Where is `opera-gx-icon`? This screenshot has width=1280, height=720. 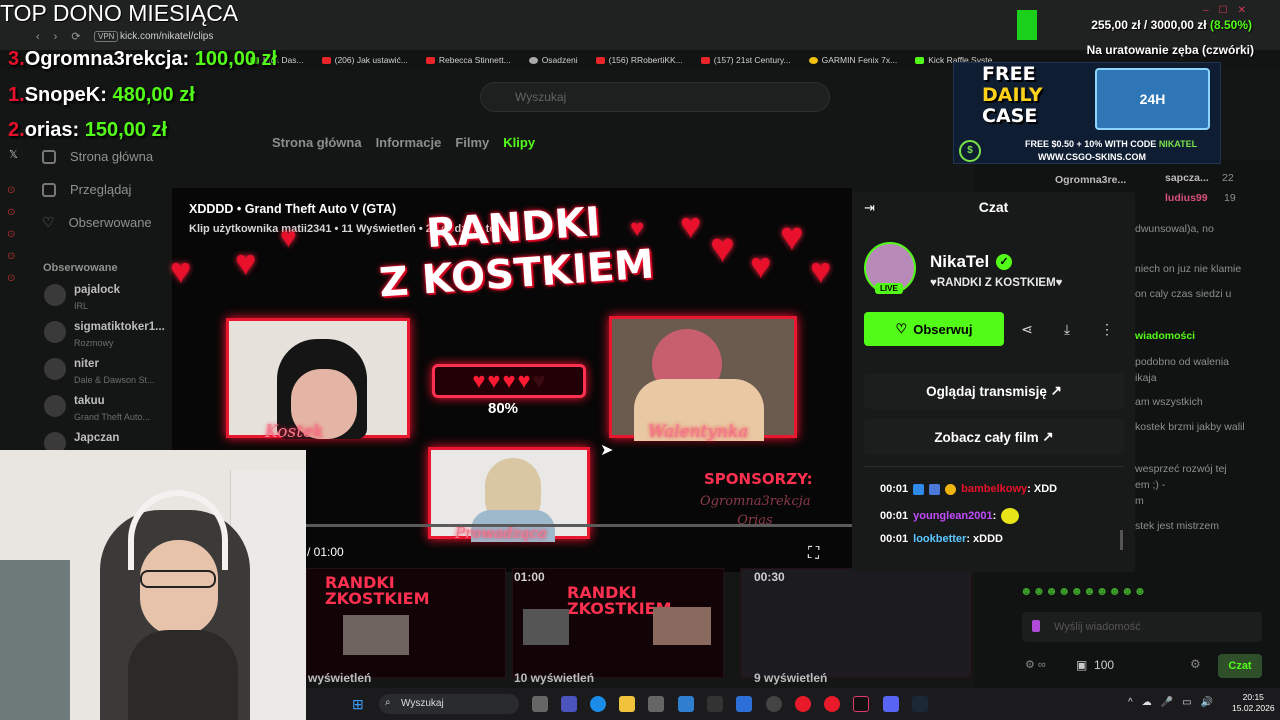
opera-gx-icon is located at coordinates (832, 704).